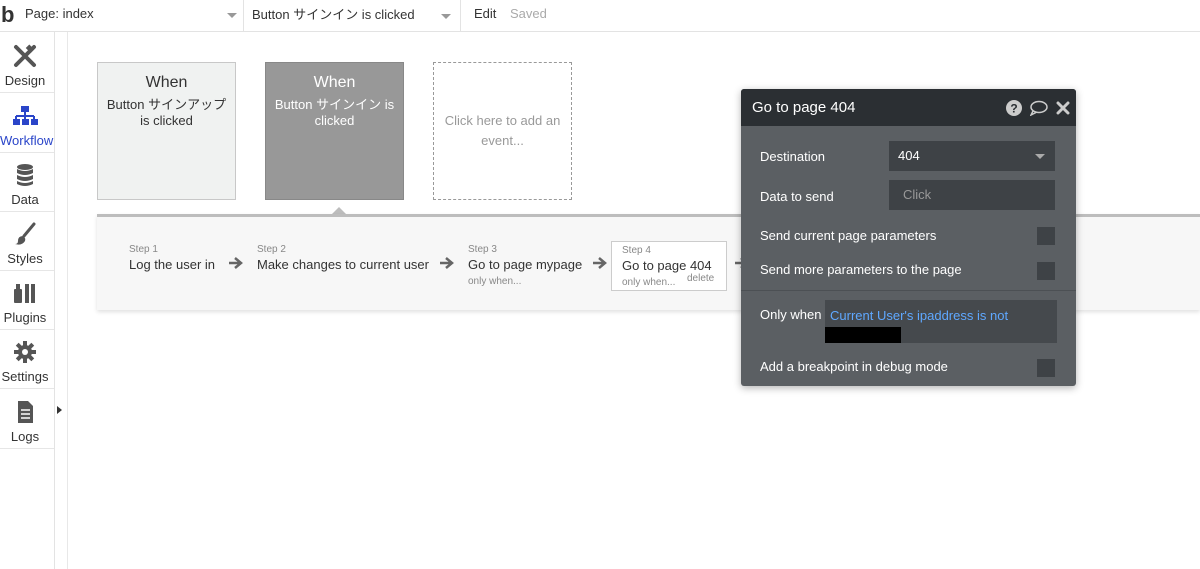  I want to click on page-selector: Page: index, so click(131, 15).